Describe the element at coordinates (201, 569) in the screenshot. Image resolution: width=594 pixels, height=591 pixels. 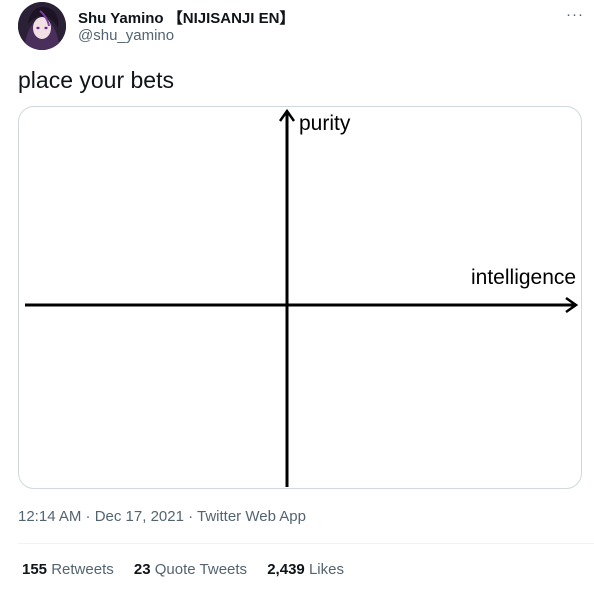
I see `quotes-label: Quote Tweets` at that location.